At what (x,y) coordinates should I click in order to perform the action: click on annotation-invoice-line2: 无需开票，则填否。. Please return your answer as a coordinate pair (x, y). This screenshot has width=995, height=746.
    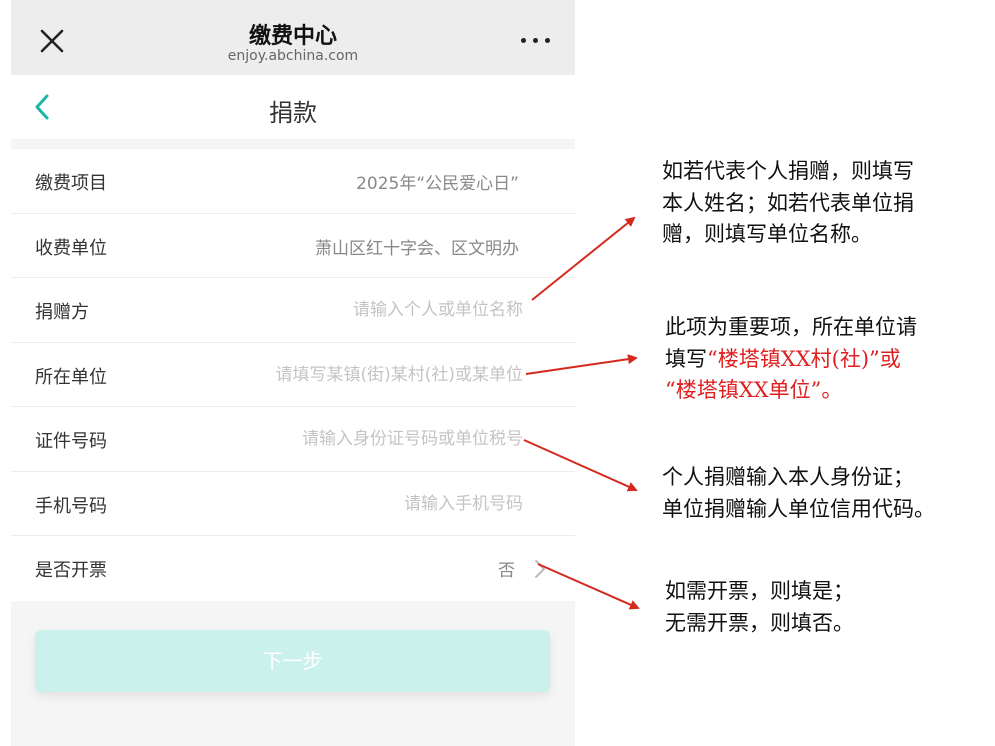
    Looking at the image, I should click on (759, 622).